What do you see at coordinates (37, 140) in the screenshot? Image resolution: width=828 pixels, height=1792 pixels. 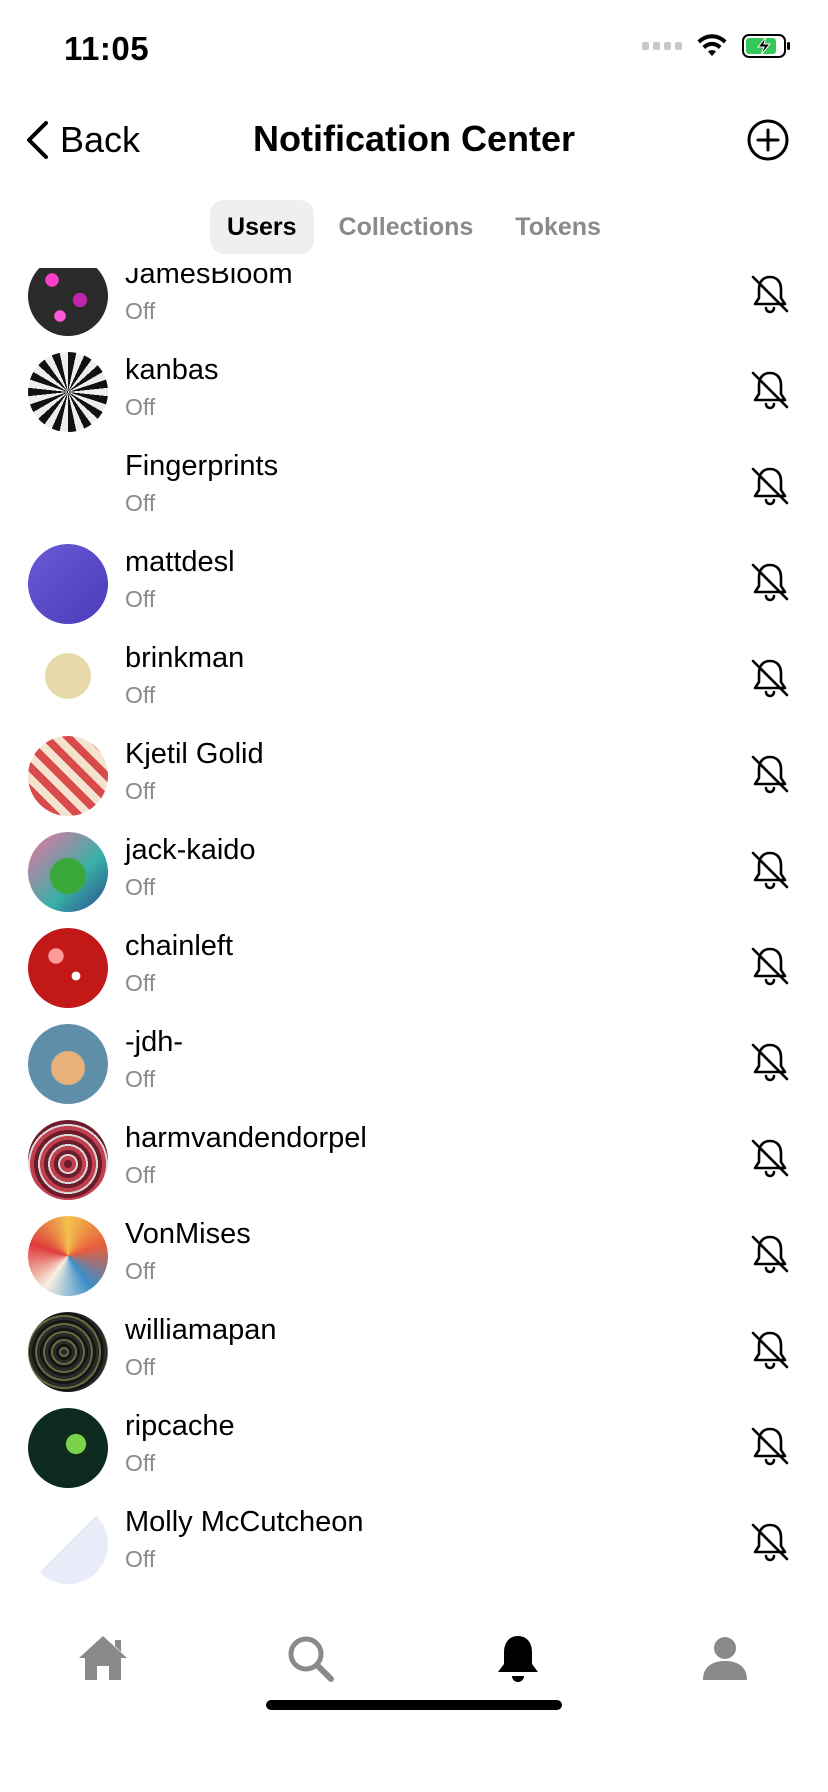 I see `chevron-left-icon` at bounding box center [37, 140].